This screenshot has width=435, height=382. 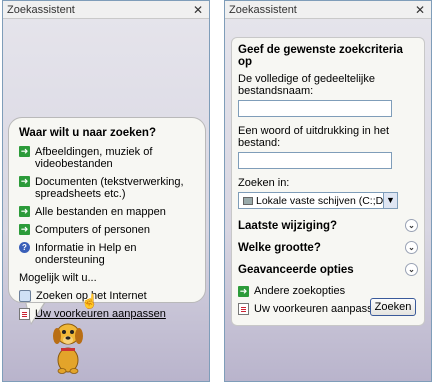 I want to click on criteria-heading: Geef de gewenste zoekcriteria op, so click(x=320, y=56).